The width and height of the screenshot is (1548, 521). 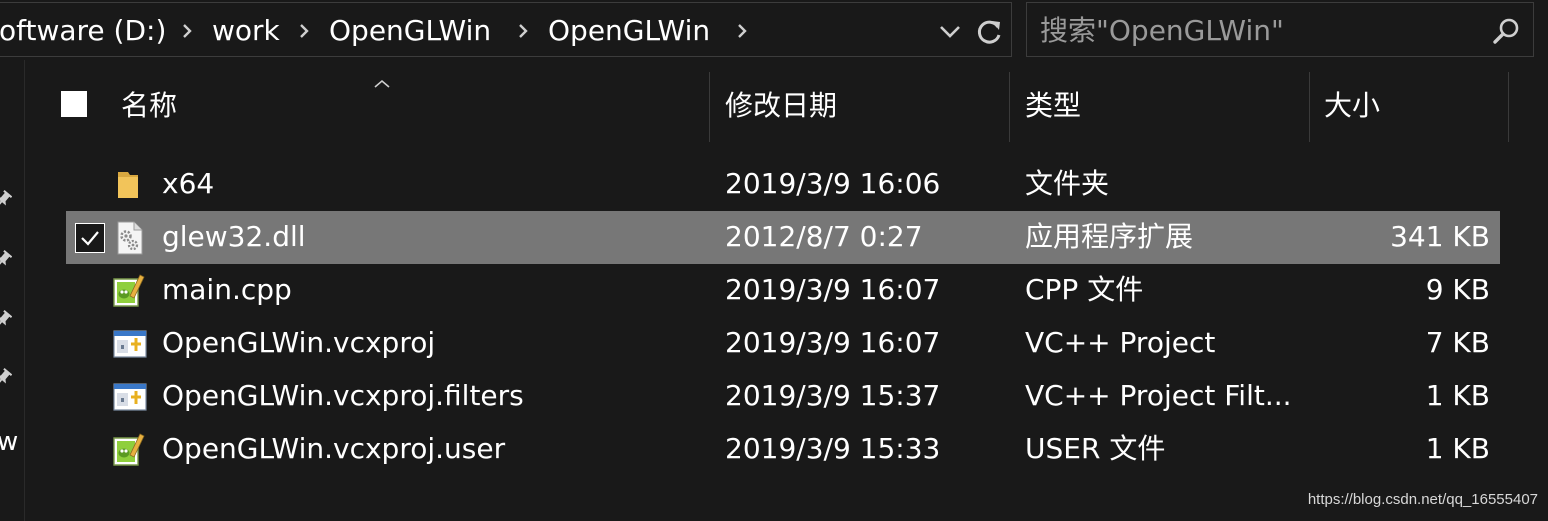 What do you see at coordinates (990, 32) in the screenshot?
I see `refresh-icon` at bounding box center [990, 32].